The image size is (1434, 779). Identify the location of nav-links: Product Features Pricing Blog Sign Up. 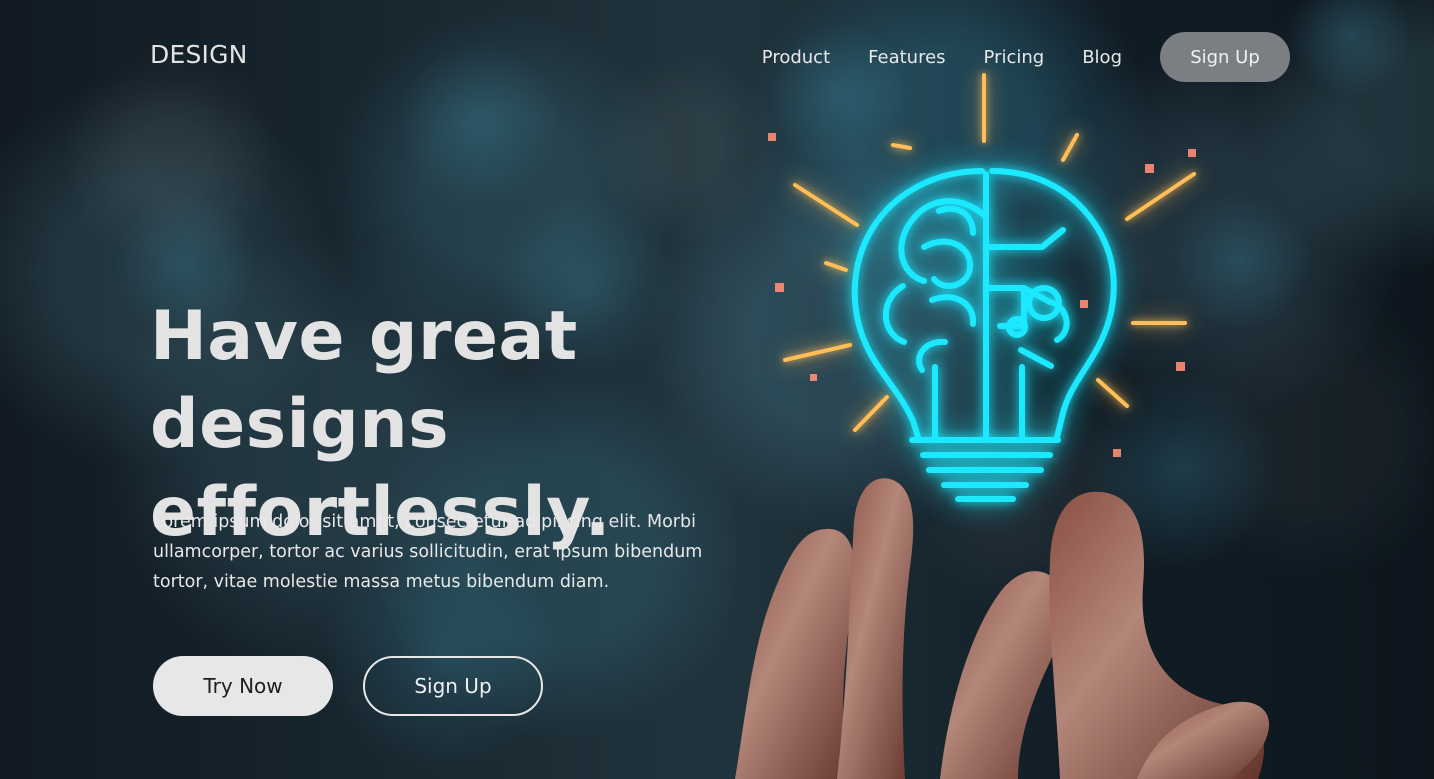
(1026, 57).